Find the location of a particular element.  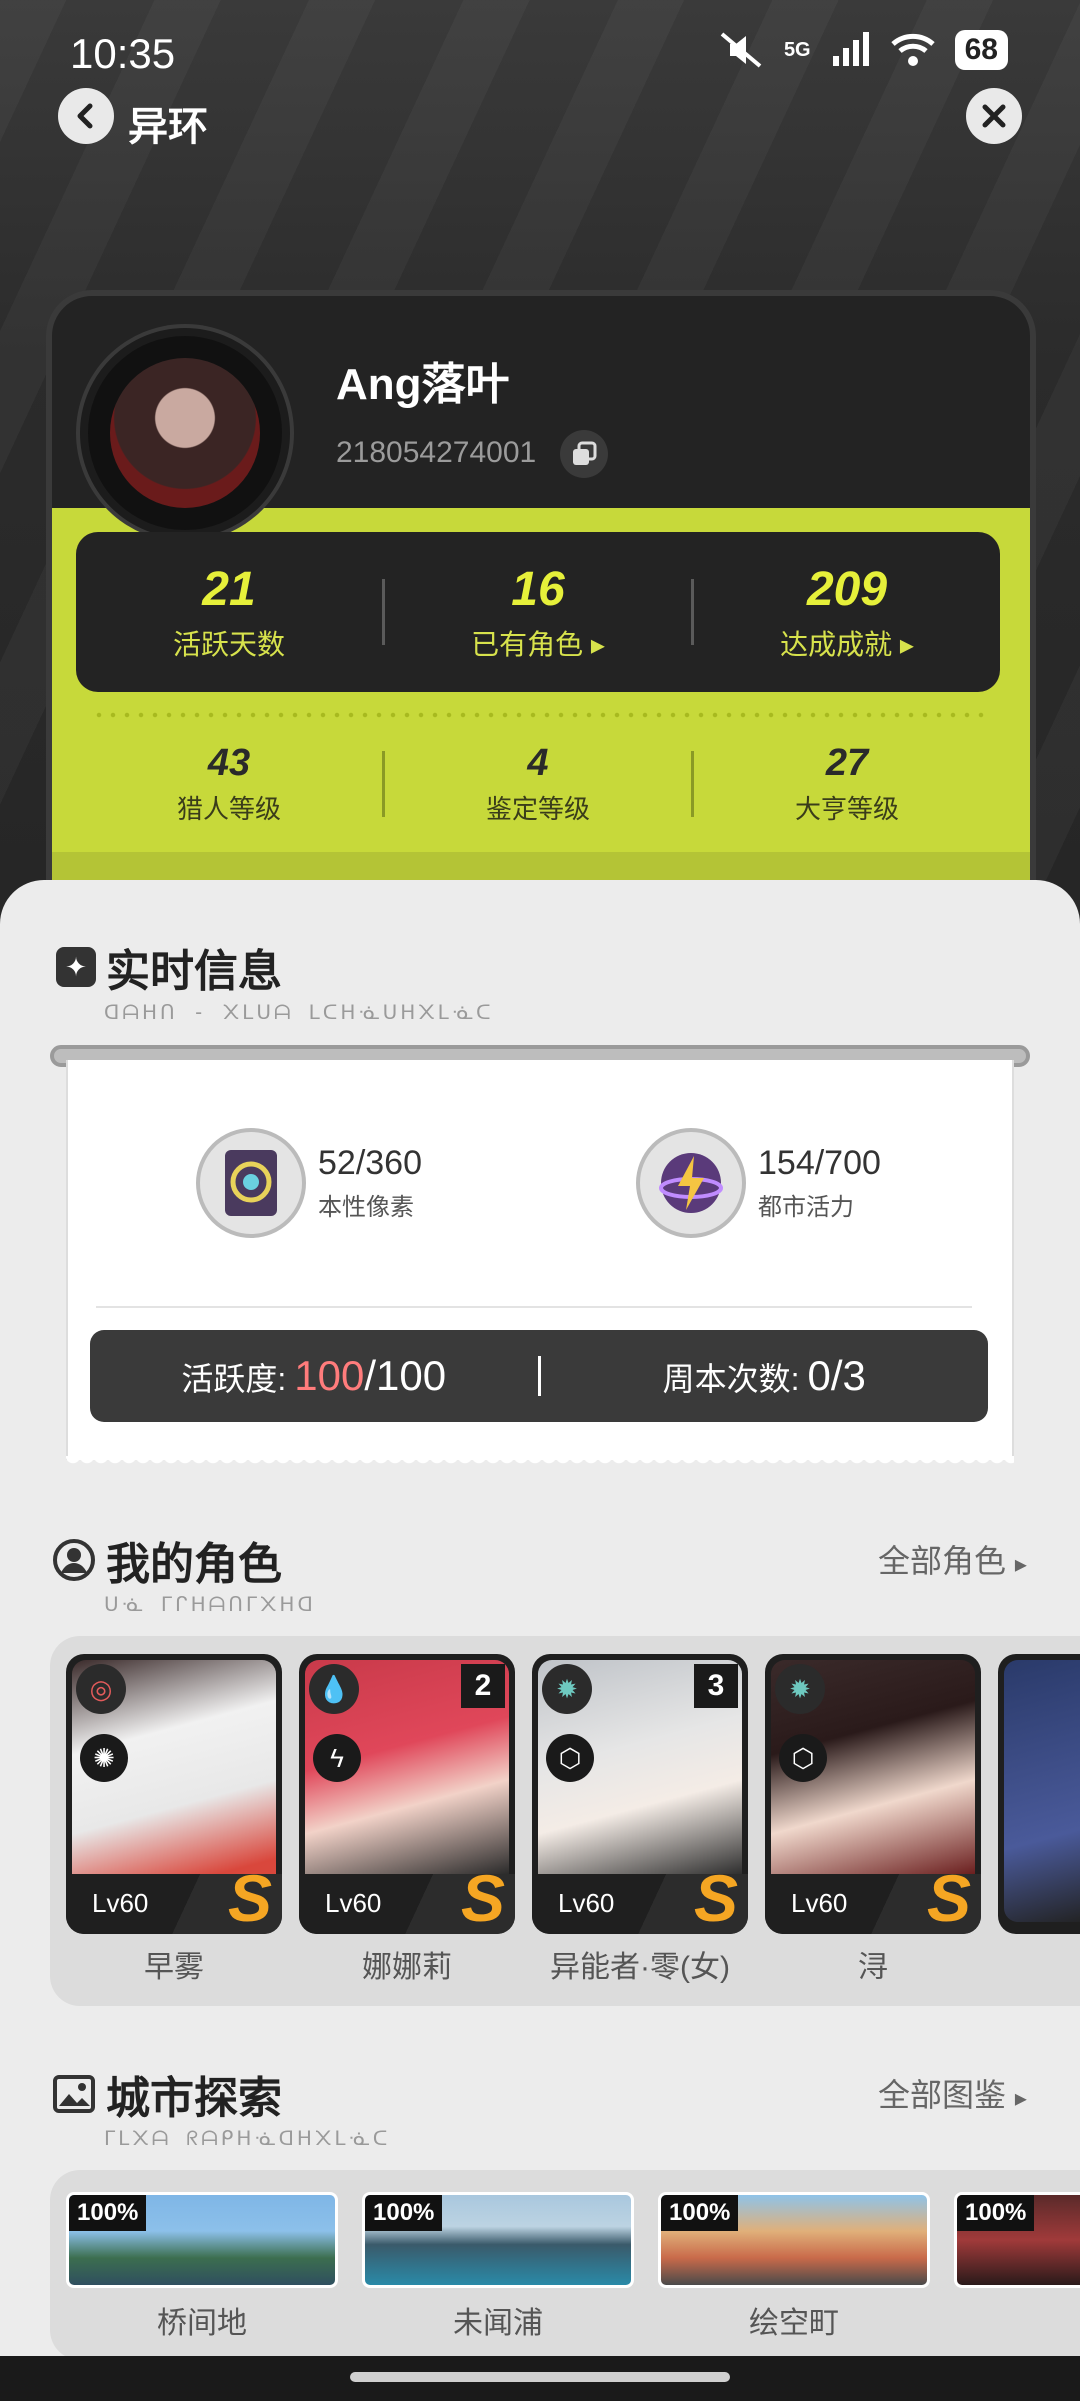

back-button is located at coordinates (86, 116).